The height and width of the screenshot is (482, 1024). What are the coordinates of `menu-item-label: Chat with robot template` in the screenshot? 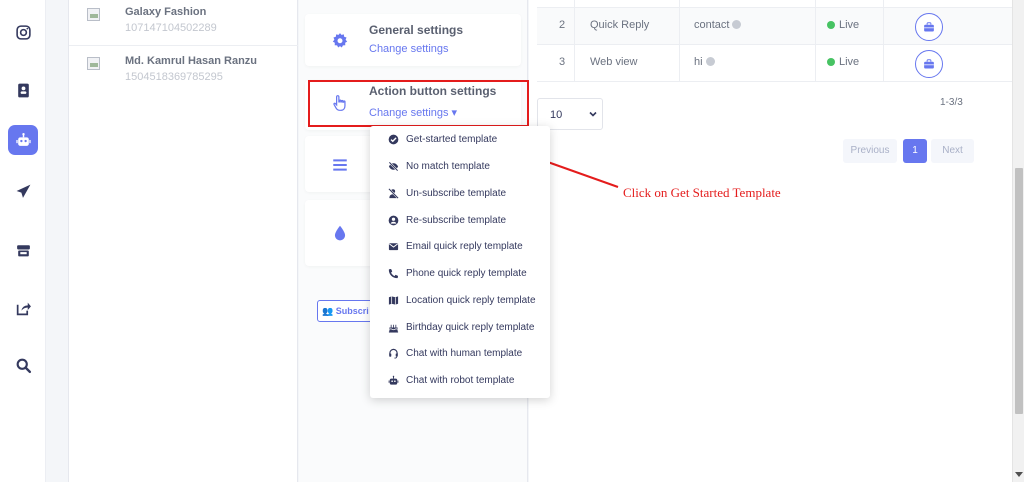 It's located at (460, 380).